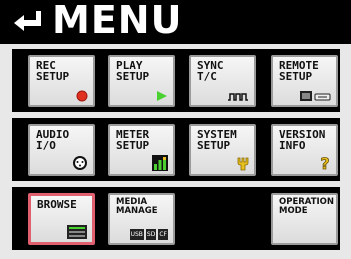 This screenshot has width=351, height=259. What do you see at coordinates (57, 204) in the screenshot?
I see `browse-label: BROWSE` at bounding box center [57, 204].